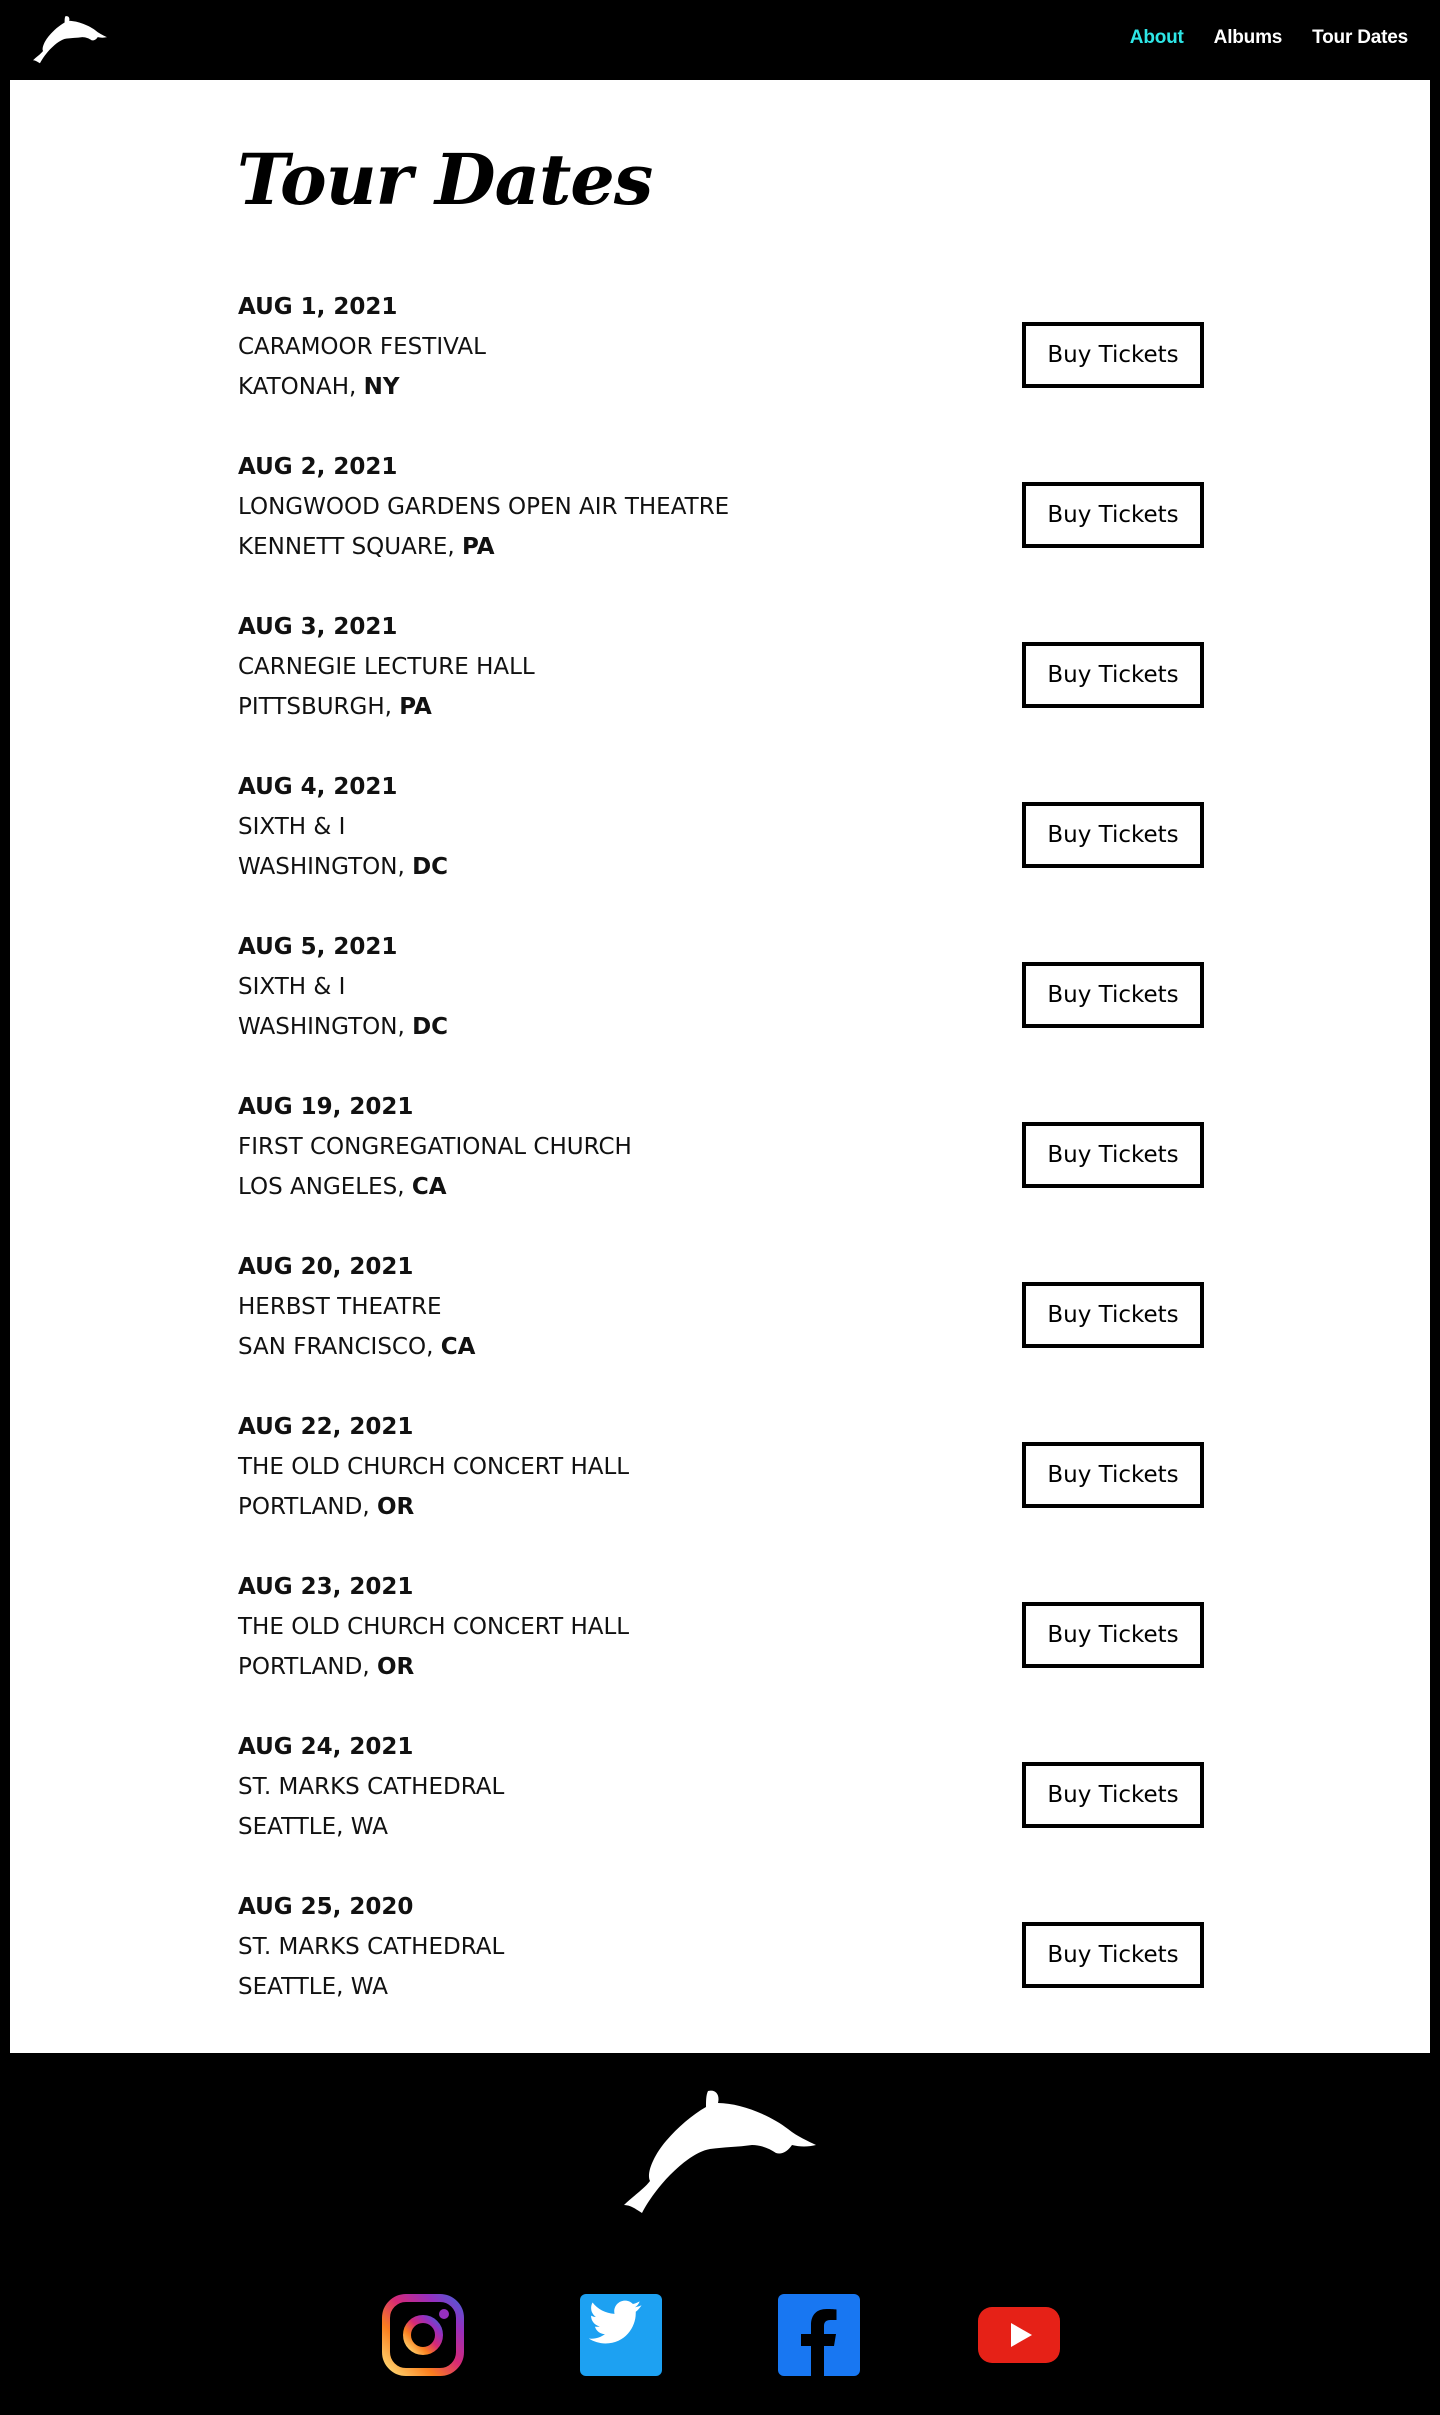  I want to click on instagram-icon, so click(423, 2335).